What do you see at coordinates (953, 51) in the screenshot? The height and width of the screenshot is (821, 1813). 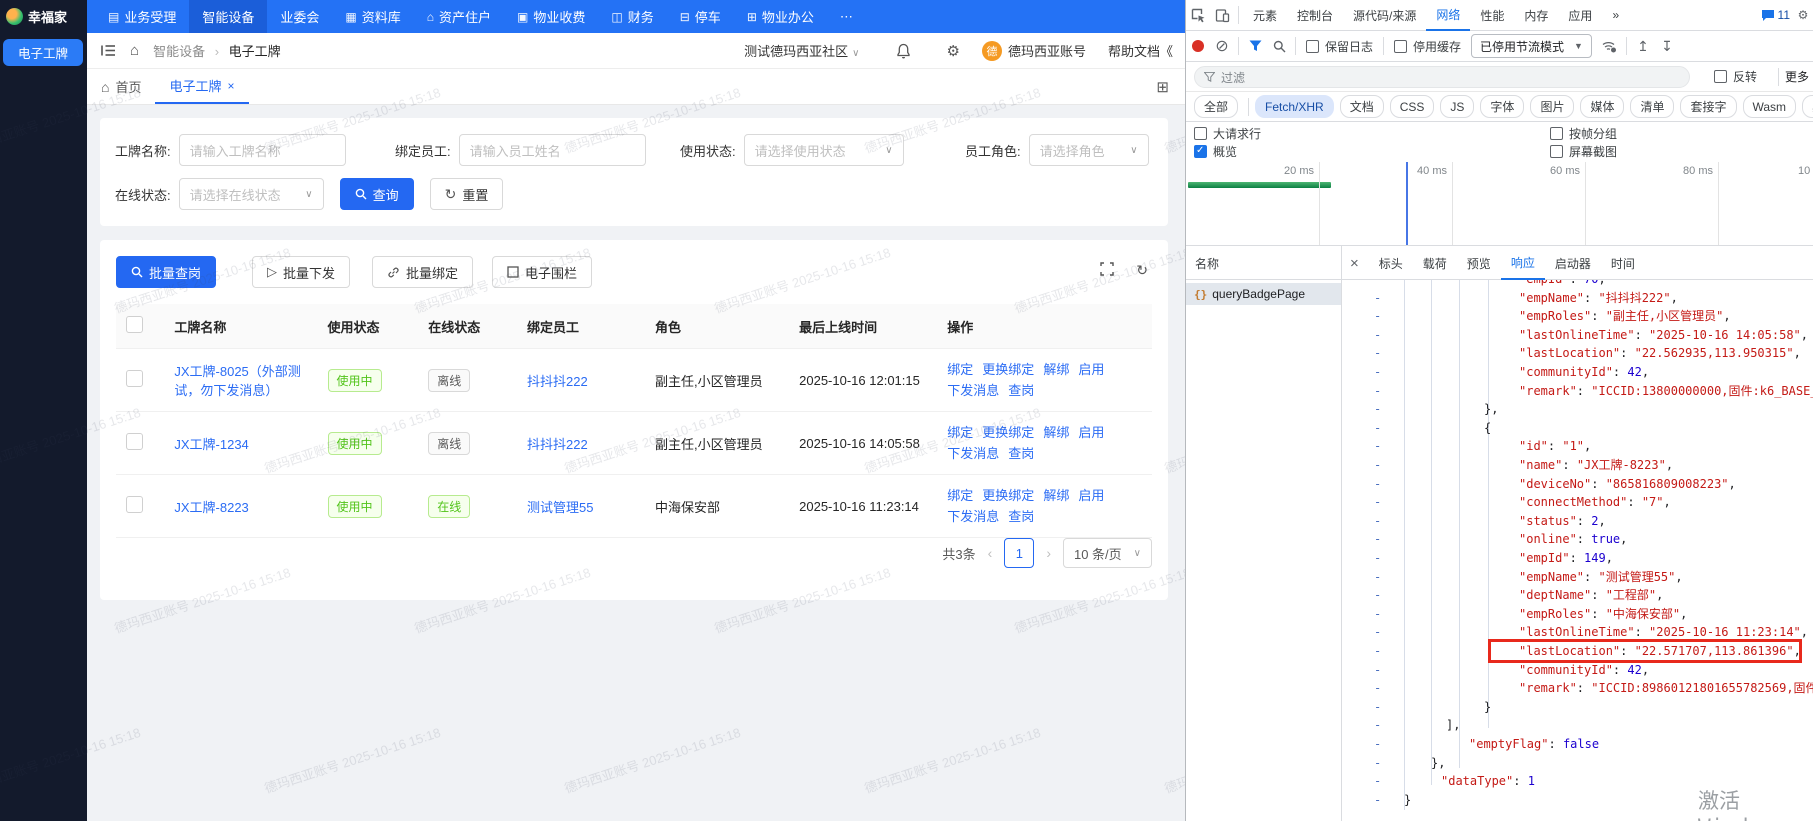 I see `settings-gear-icon: ⚙` at bounding box center [953, 51].